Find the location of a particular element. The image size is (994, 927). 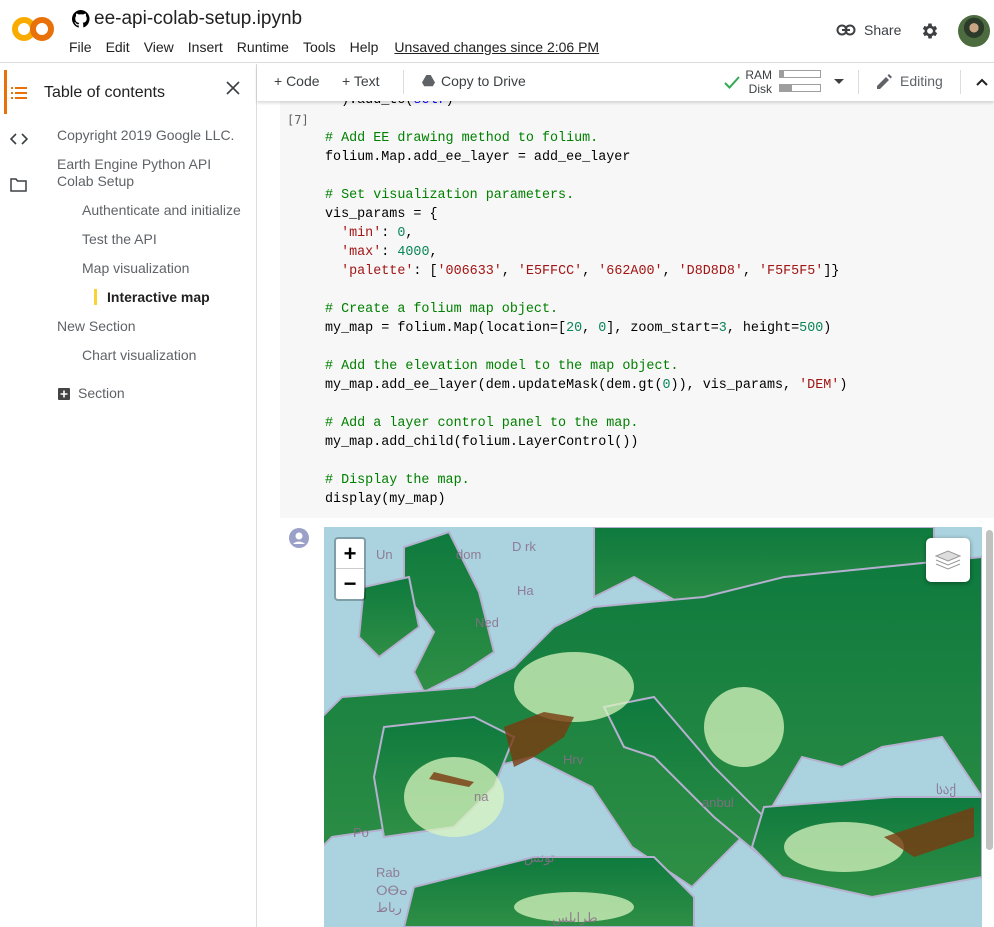

avatar is located at coordinates (974, 31).